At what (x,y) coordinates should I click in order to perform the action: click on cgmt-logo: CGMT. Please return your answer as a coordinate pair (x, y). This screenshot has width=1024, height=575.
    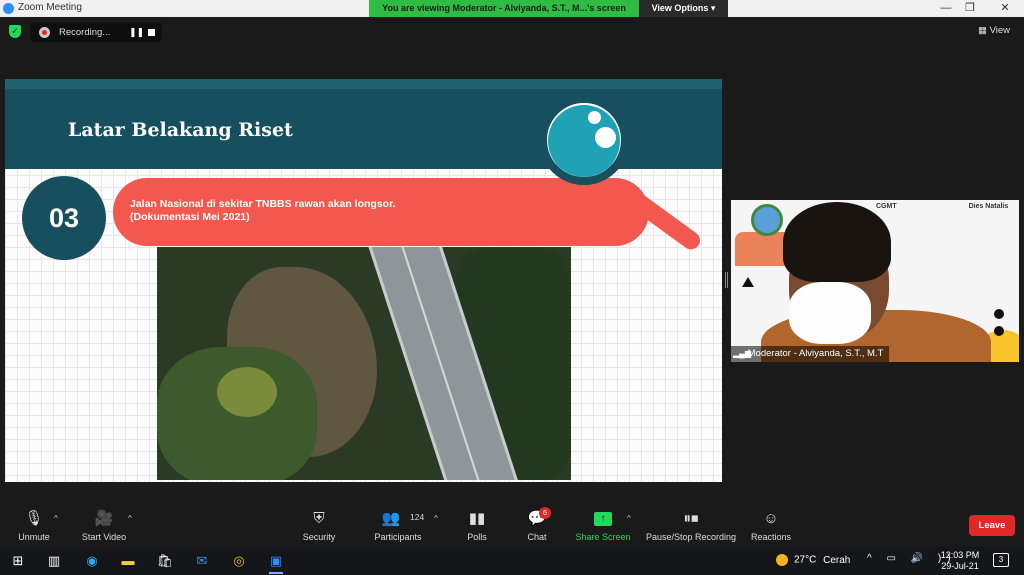
    Looking at the image, I should click on (886, 206).